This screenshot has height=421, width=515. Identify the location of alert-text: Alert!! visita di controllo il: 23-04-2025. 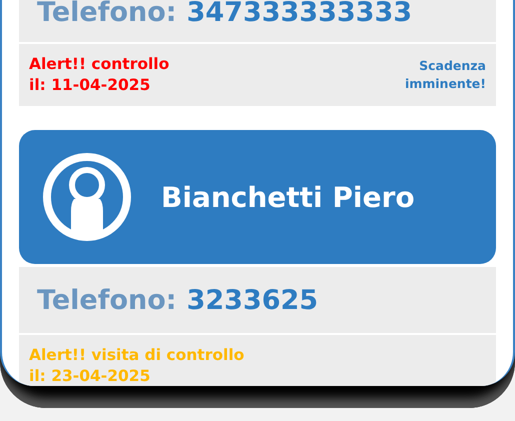
(136, 365).